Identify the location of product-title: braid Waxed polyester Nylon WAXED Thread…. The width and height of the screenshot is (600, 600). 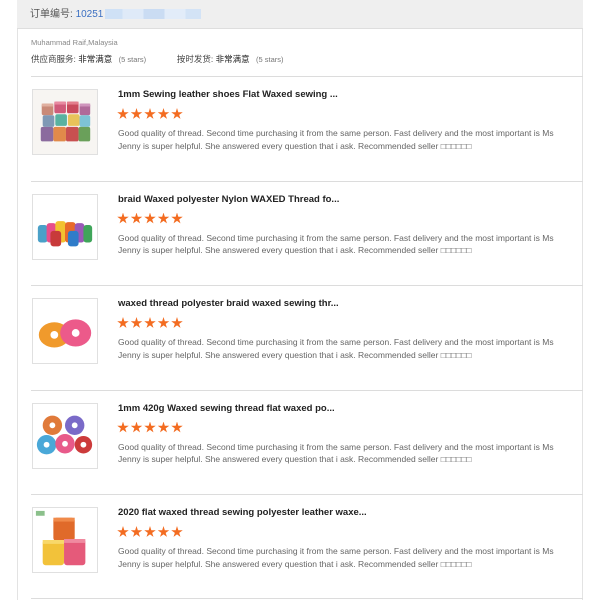
(228, 199).